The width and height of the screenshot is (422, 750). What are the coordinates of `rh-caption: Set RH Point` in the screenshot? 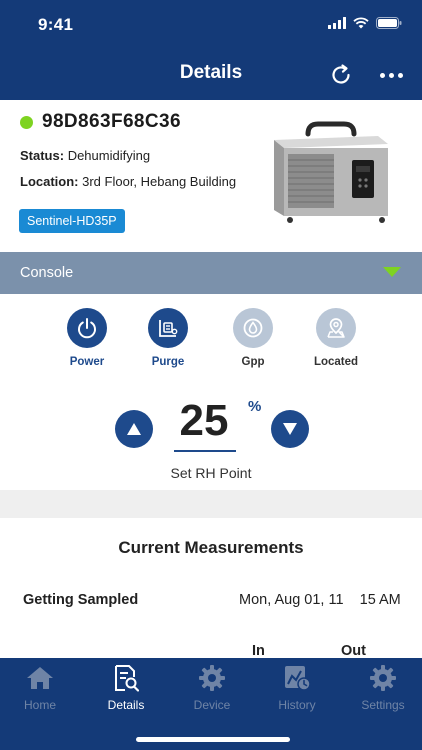 It's located at (211, 473).